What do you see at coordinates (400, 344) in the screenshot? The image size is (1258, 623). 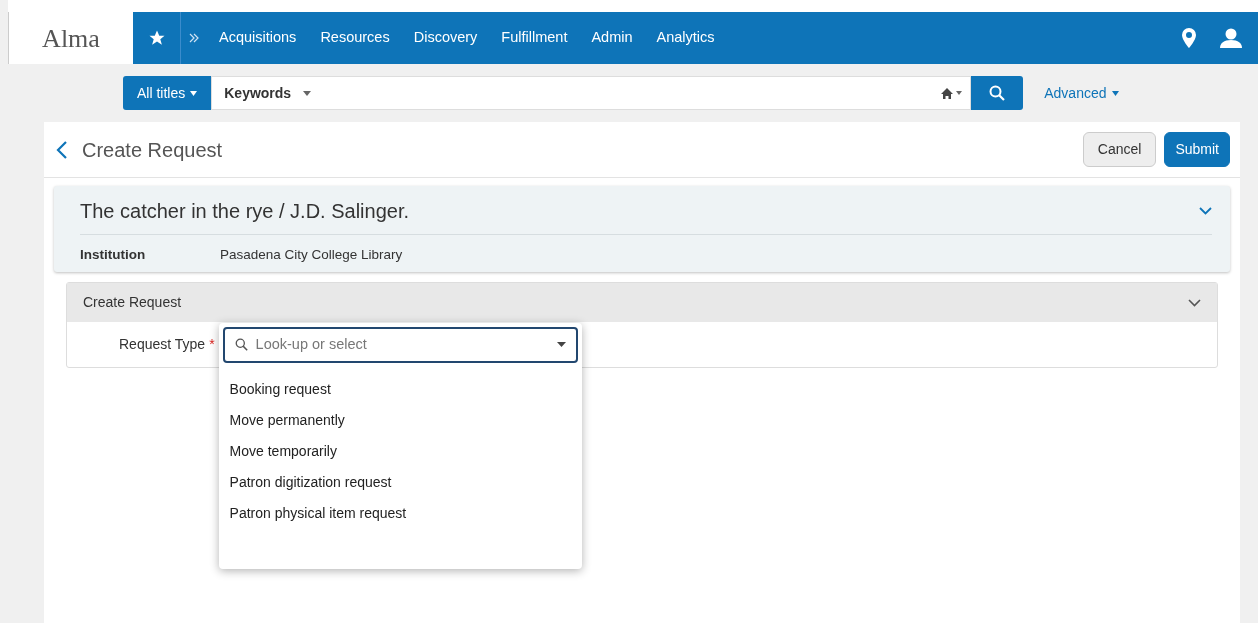 I see `request-type-field: Look-up or select` at bounding box center [400, 344].